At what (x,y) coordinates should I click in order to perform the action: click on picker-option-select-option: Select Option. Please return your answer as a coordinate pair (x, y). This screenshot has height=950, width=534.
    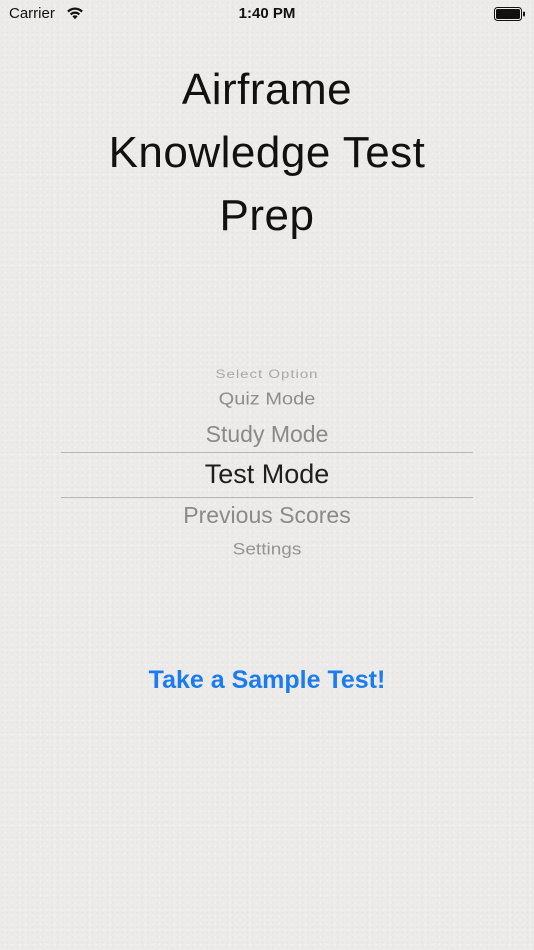
    Looking at the image, I should click on (267, 374).